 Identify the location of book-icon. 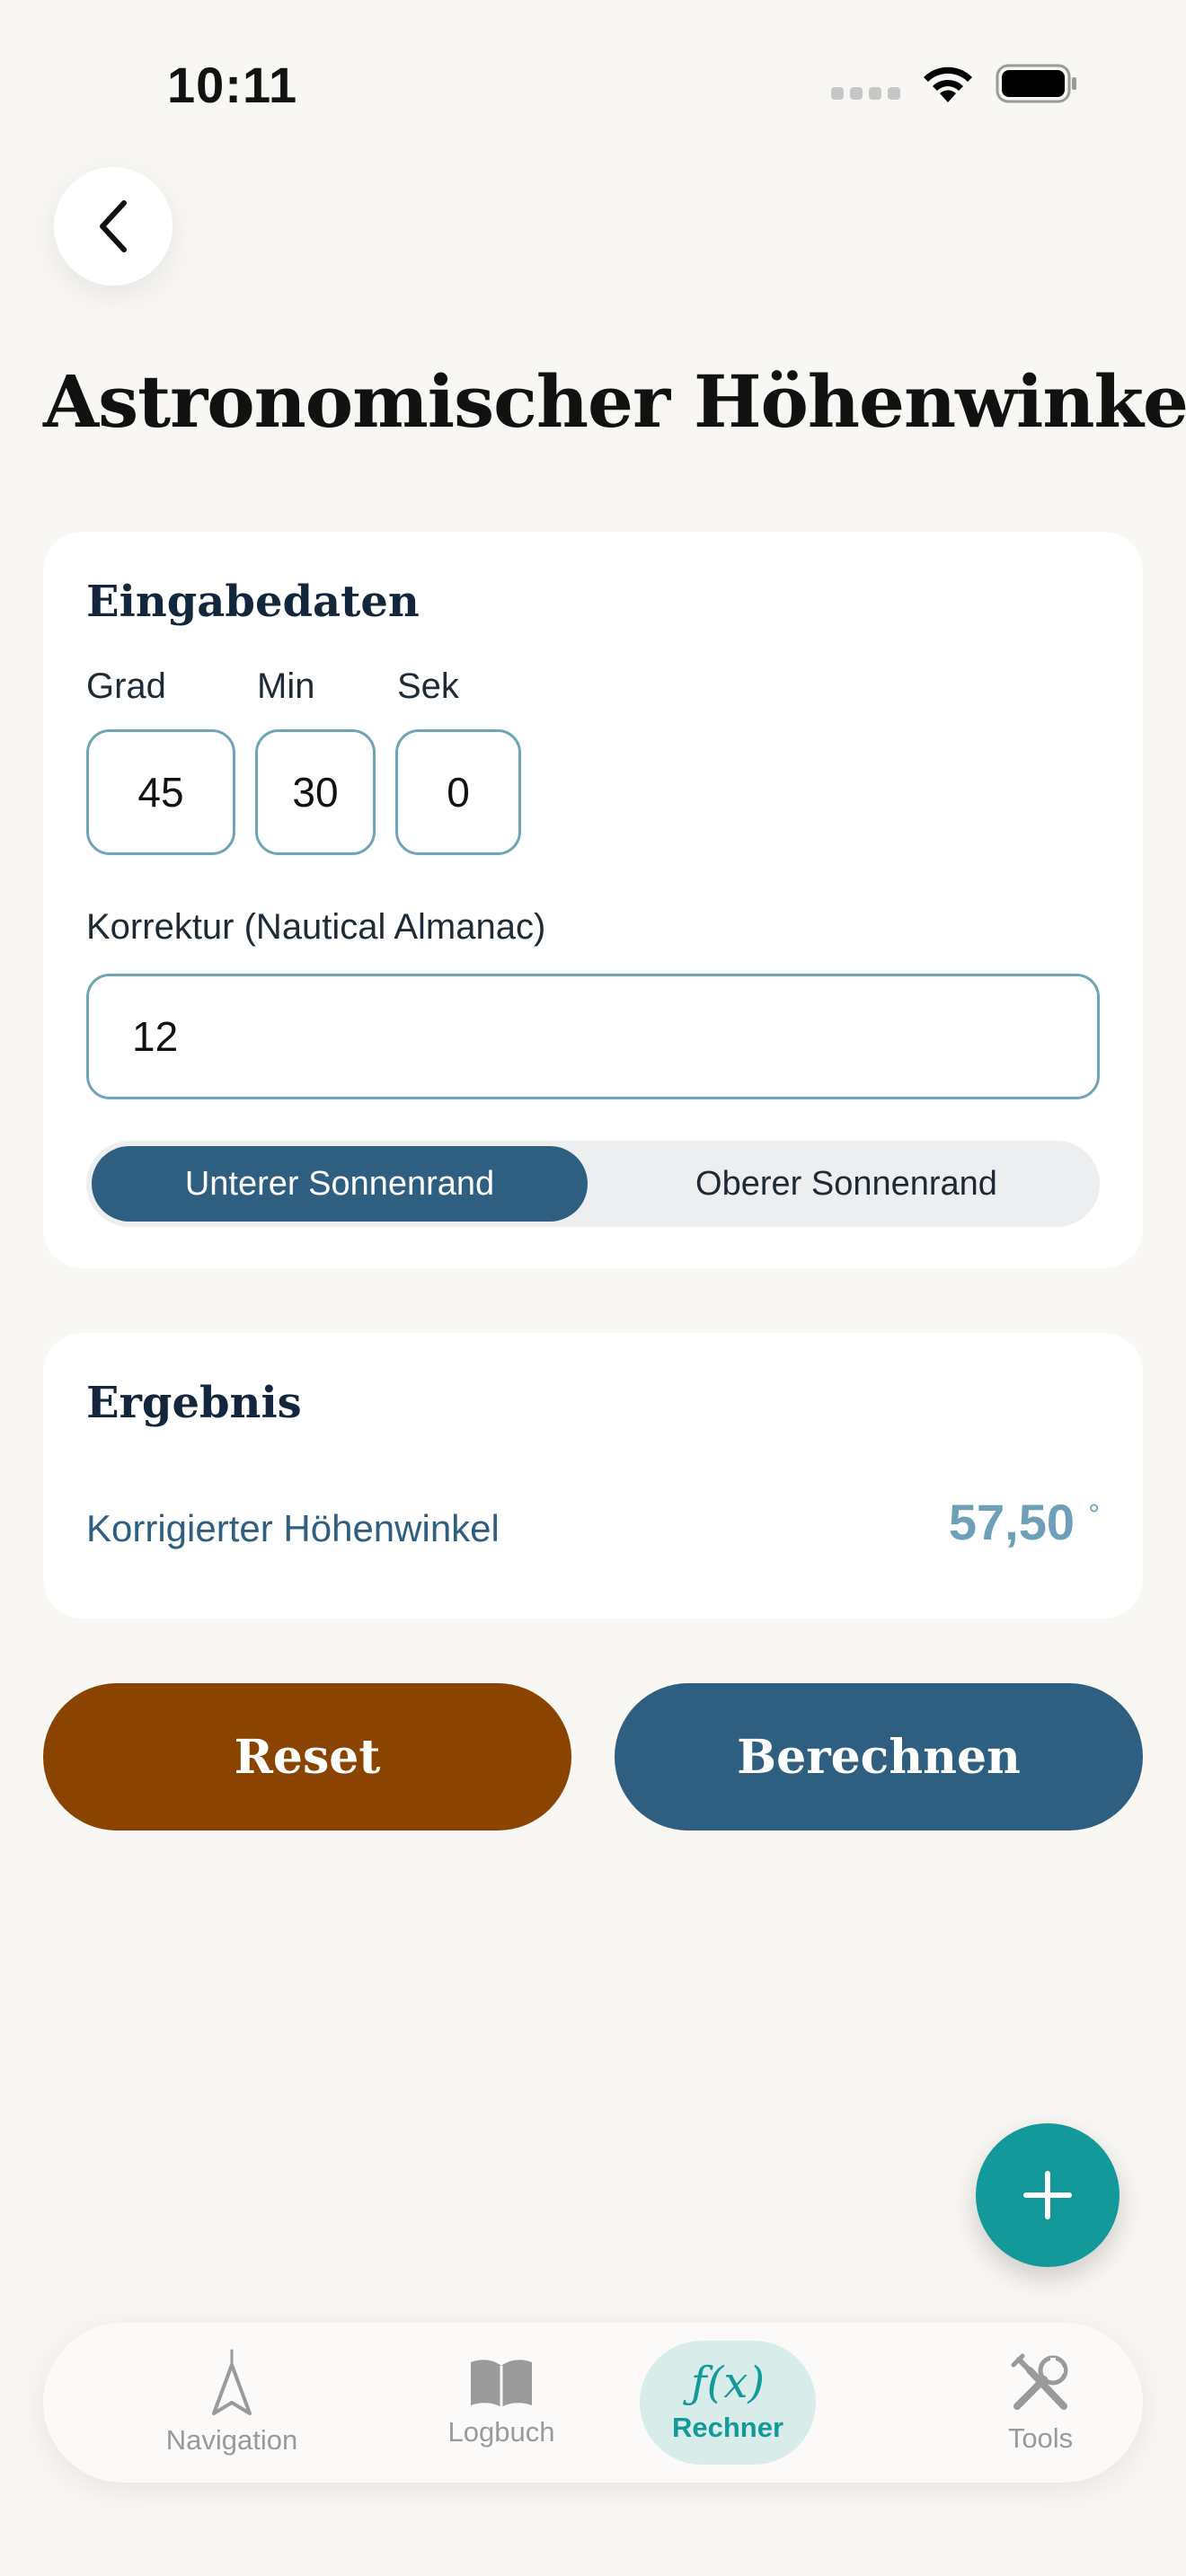
(501, 2383).